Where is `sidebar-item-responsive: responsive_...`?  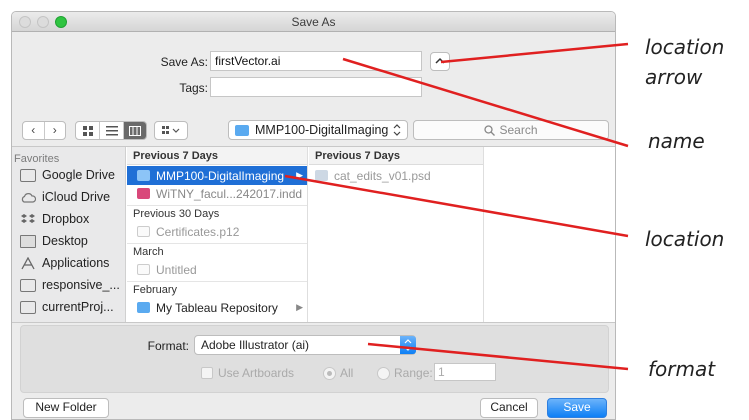
sidebar-item-responsive: responsive_... is located at coordinates (72, 285).